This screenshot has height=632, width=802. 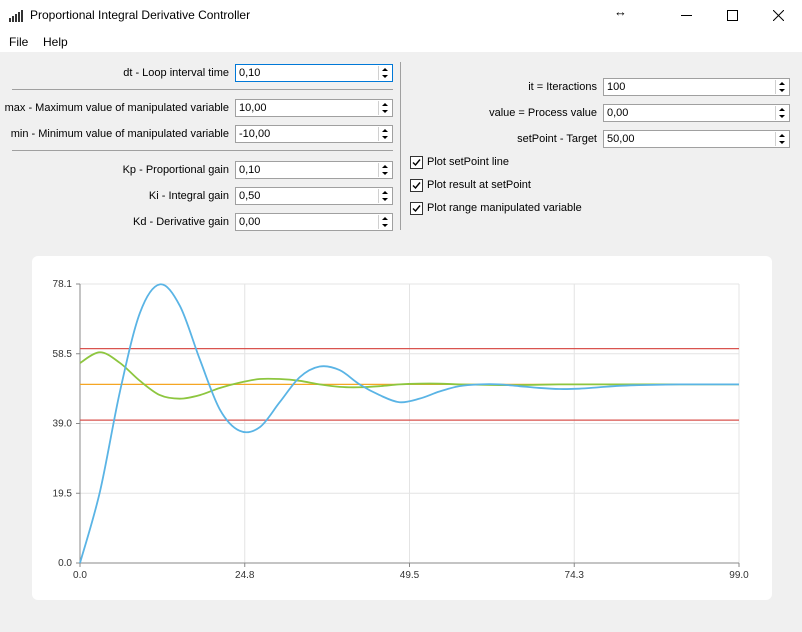 I want to click on kd-label: Kd - Derivative gain, so click(x=181, y=222).